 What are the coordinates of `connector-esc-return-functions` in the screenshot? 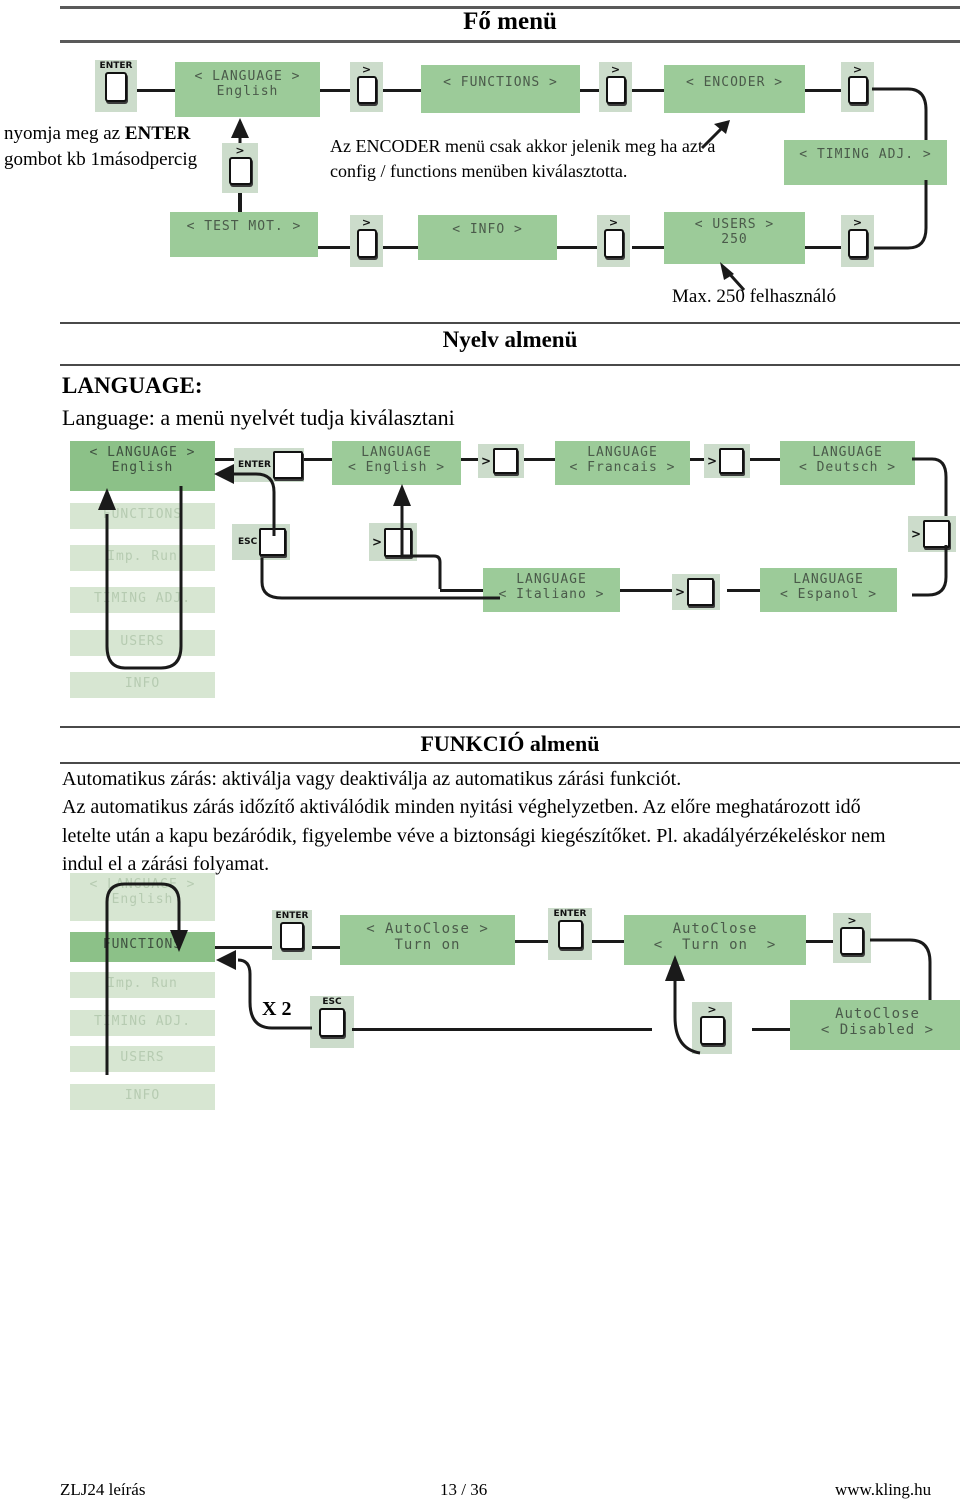 It's located at (264, 990).